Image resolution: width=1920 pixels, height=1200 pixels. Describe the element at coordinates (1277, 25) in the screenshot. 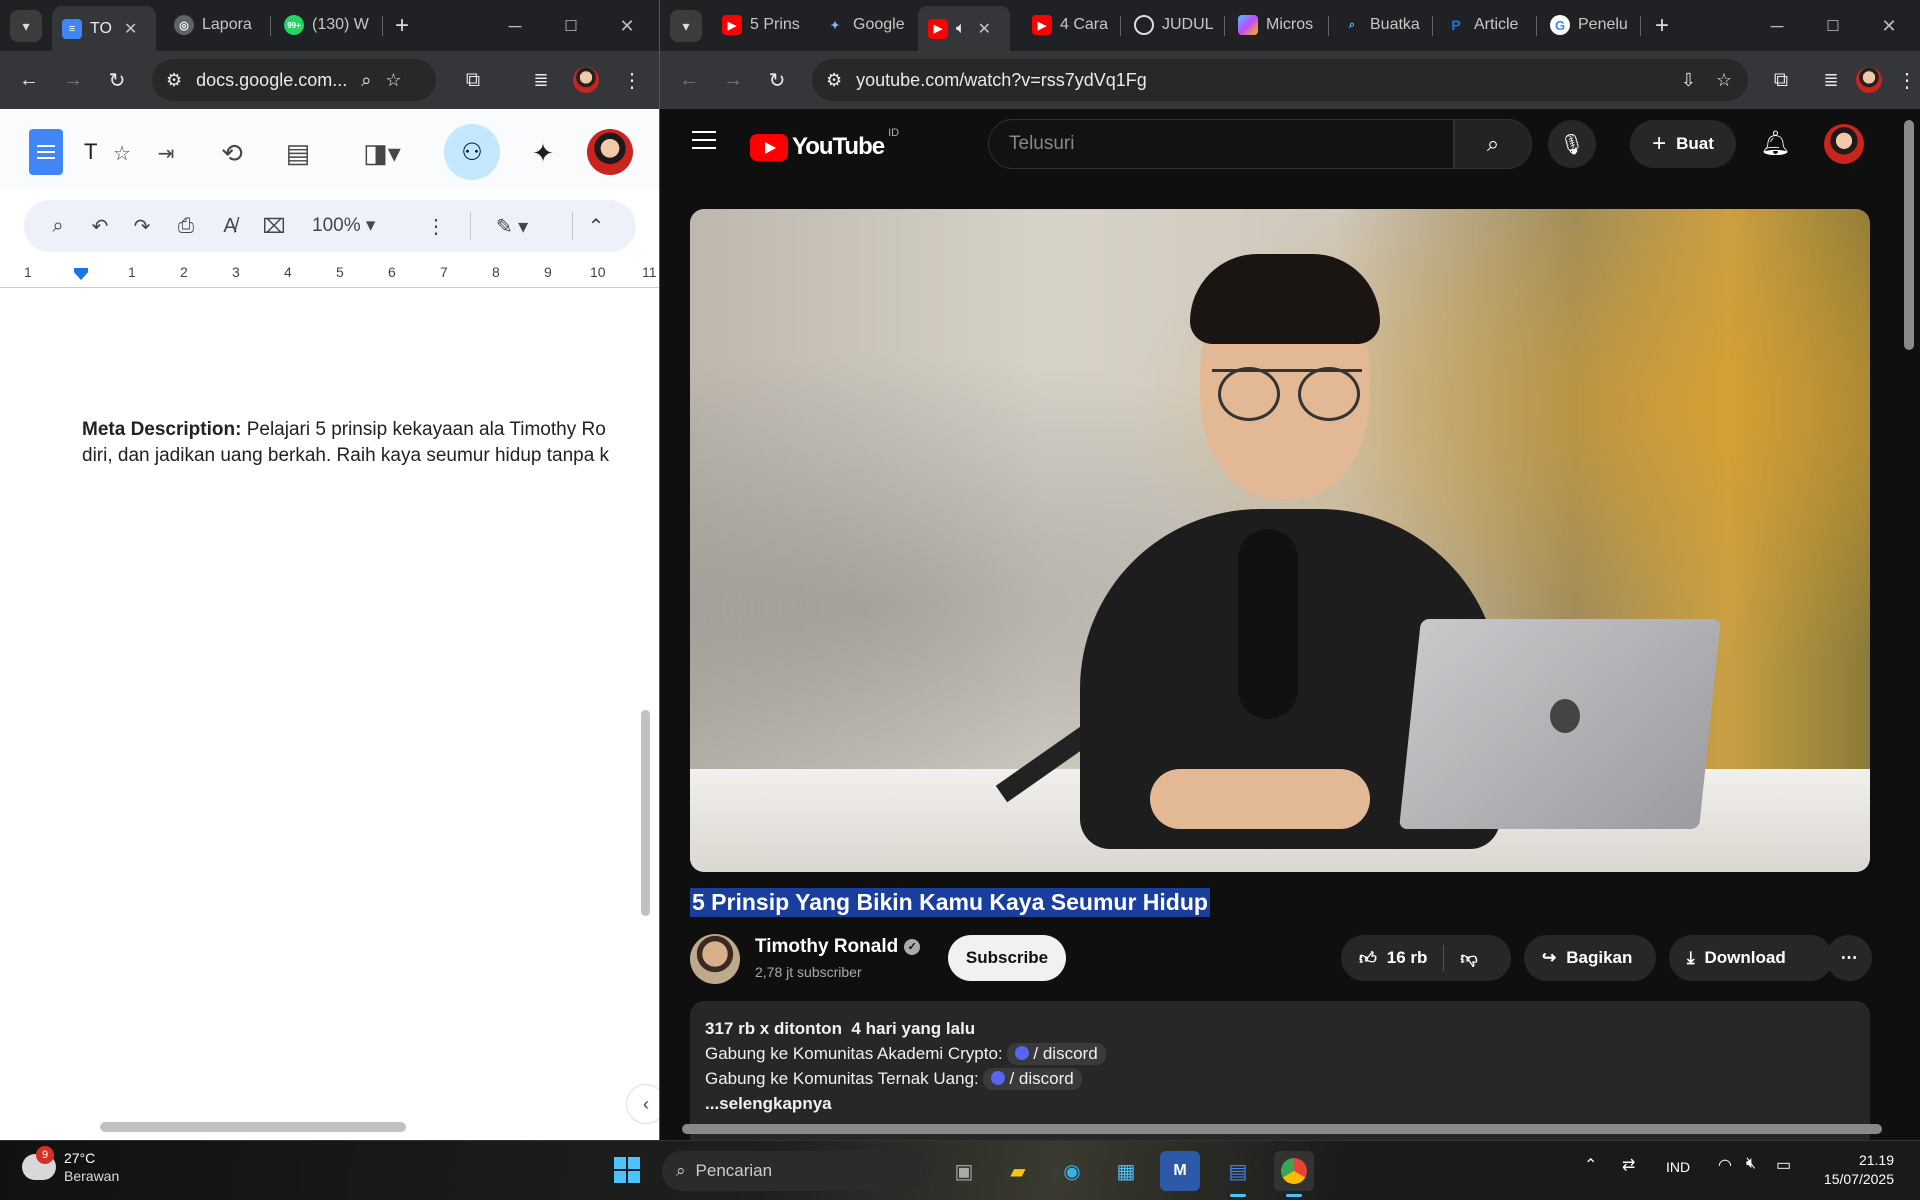

I see `tab-microsoft-copilot: Micros` at that location.